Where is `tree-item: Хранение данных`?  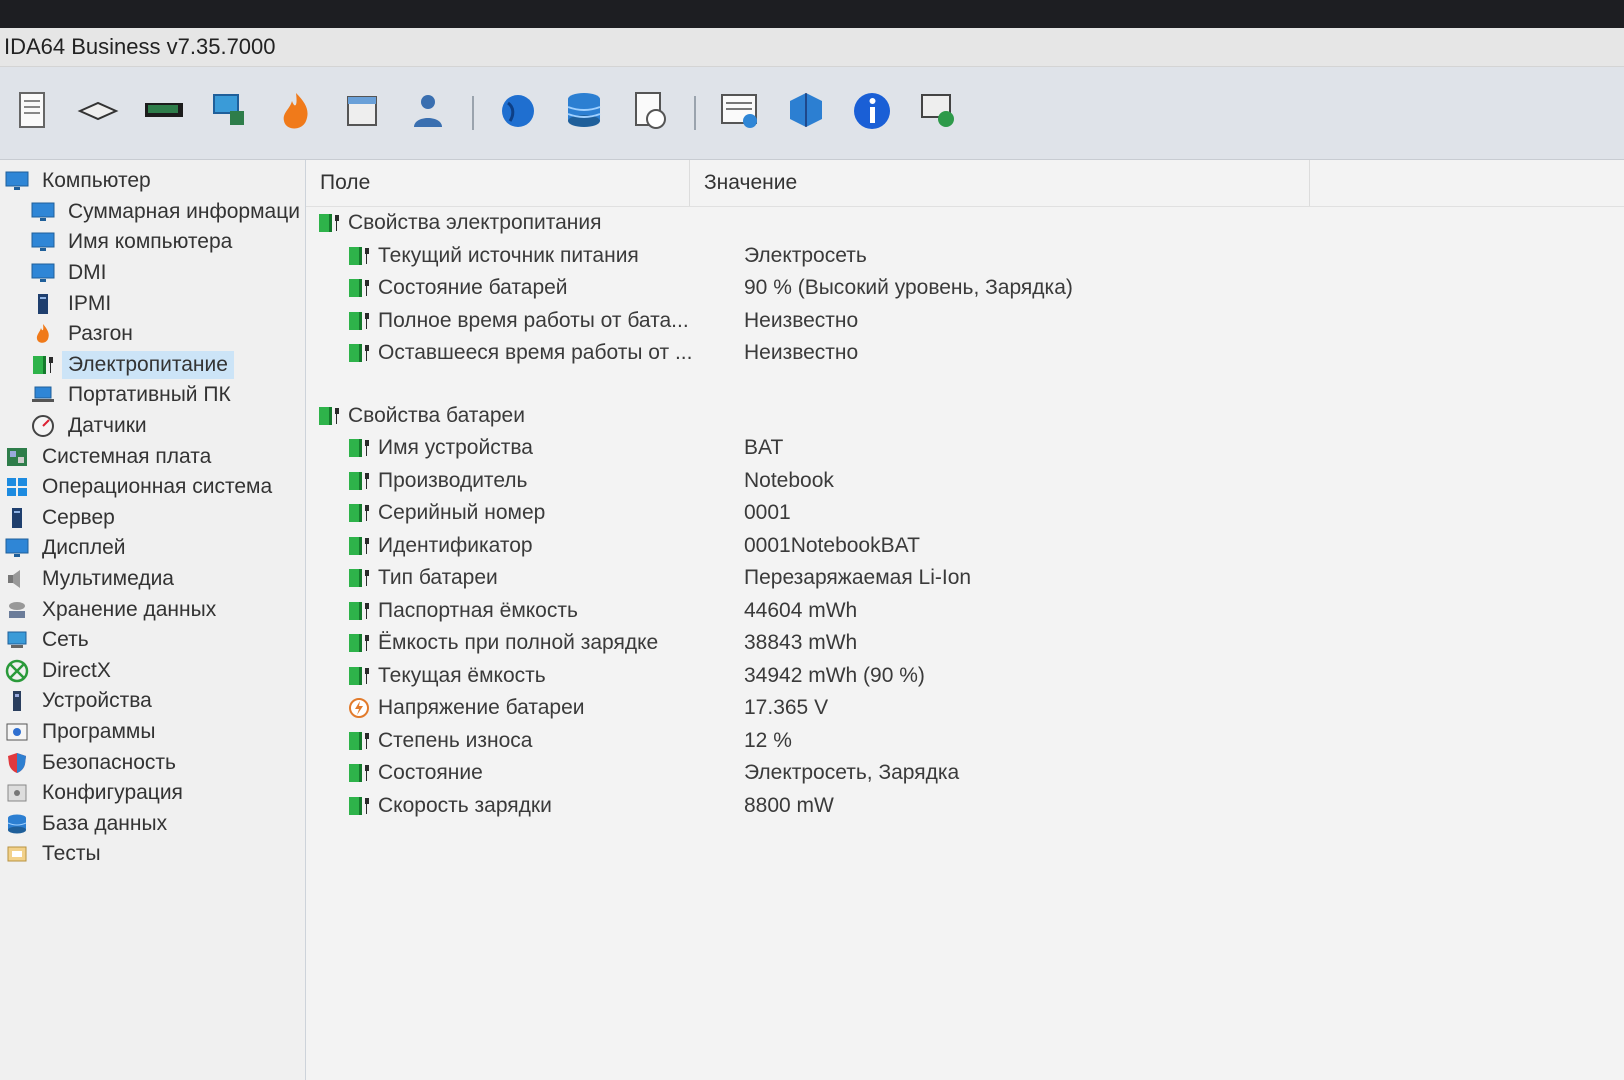 tree-item: Хранение данных is located at coordinates (152, 609).